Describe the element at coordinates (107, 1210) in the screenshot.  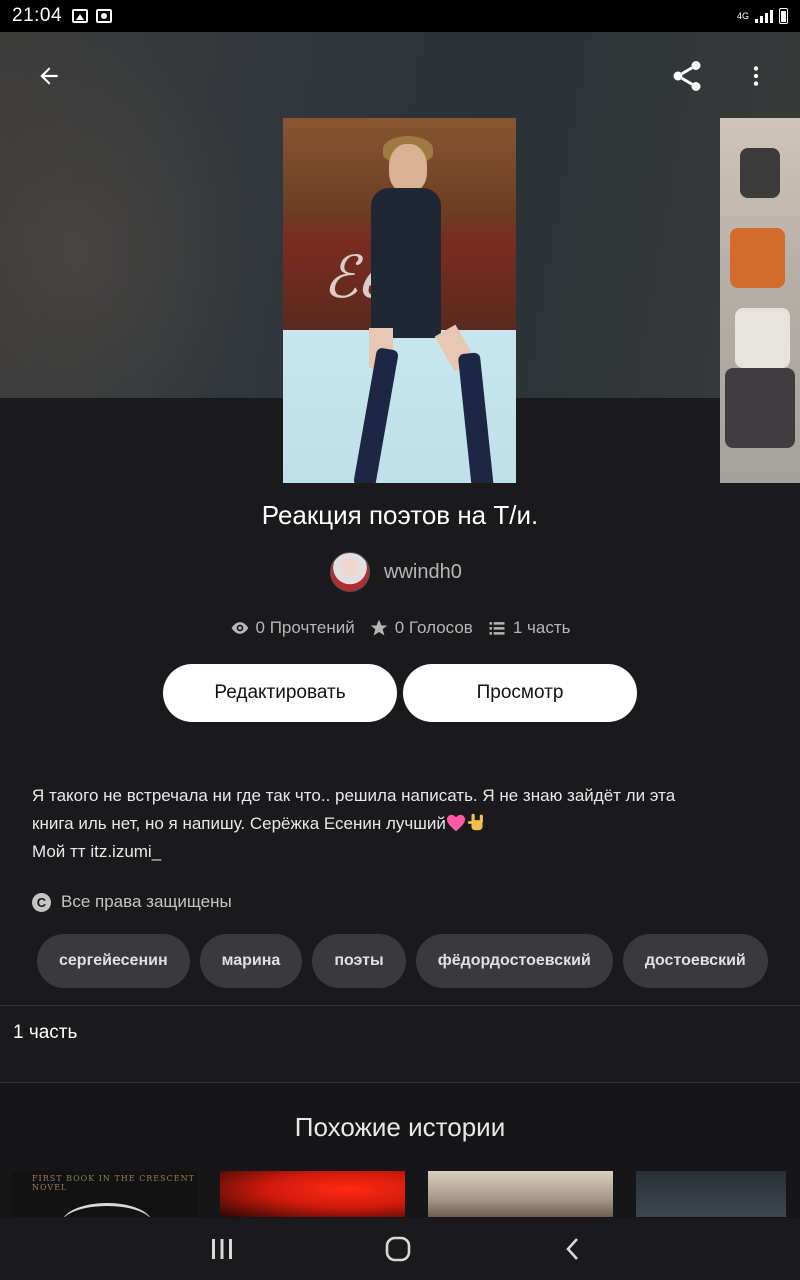
I see `similar-cover-arc` at that location.